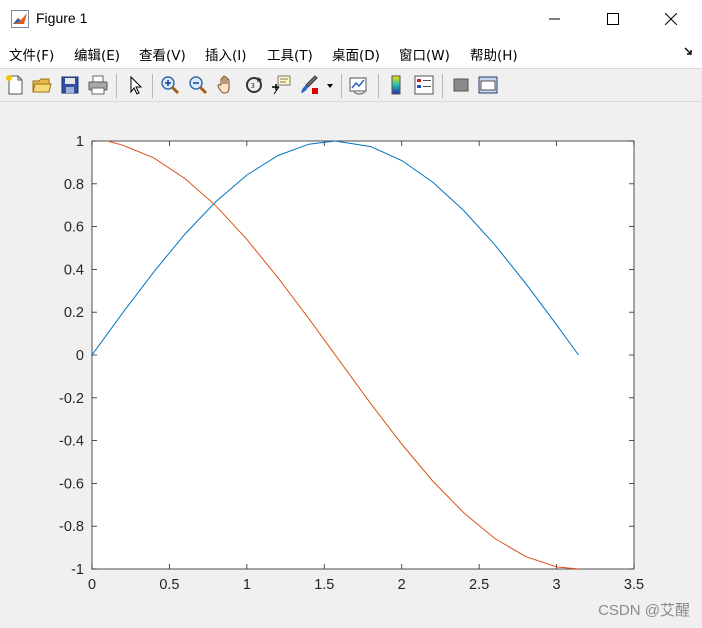 This screenshot has height=628, width=702. What do you see at coordinates (281, 85) in the screenshot?
I see `data-cursor-icon` at bounding box center [281, 85].